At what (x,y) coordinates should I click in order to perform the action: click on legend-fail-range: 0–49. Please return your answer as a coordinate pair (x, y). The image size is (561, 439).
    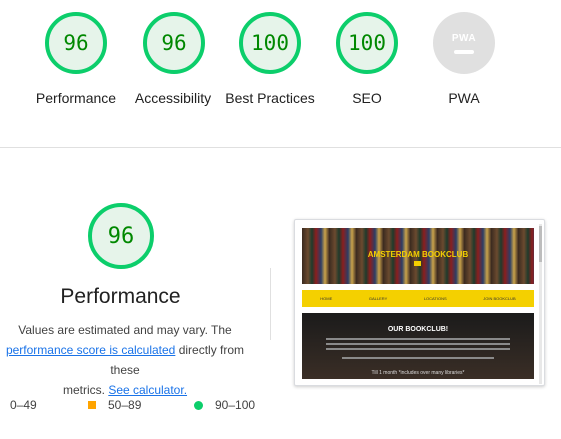
    Looking at the image, I should click on (23, 405).